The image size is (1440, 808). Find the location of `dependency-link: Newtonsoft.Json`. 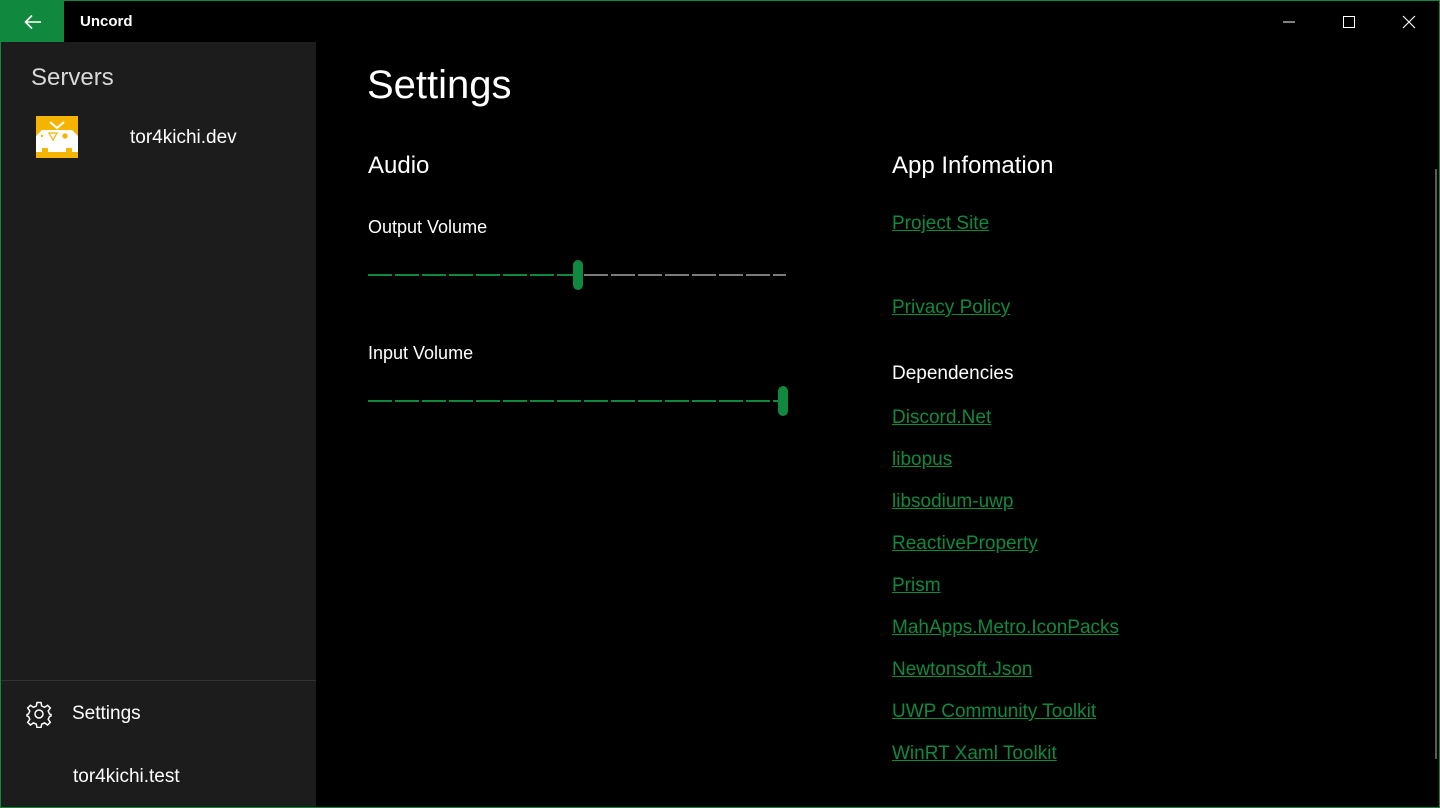

dependency-link: Newtonsoft.Json is located at coordinates (962, 670).